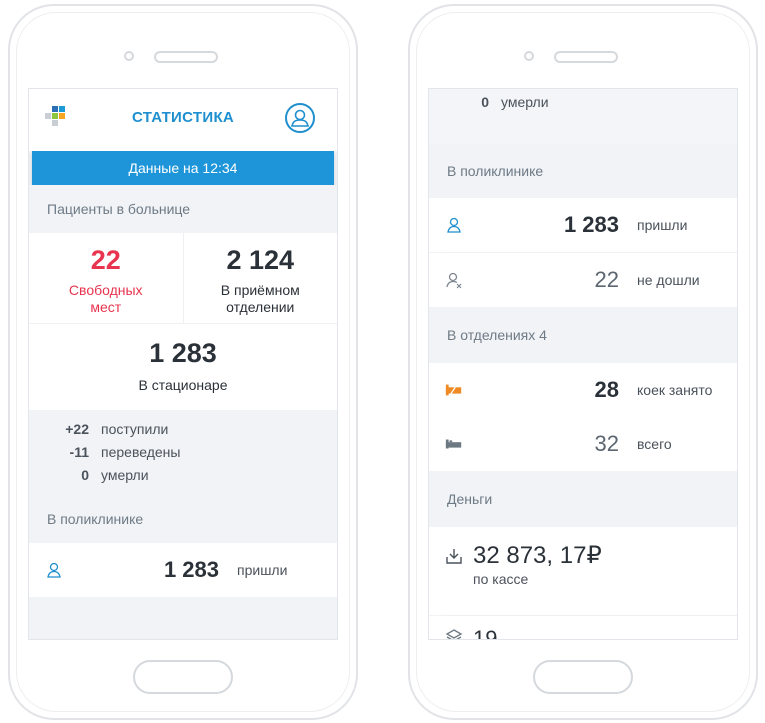  What do you see at coordinates (583, 280) in the screenshot?
I see `clinic-noshow-row: 22 не дошли` at bounding box center [583, 280].